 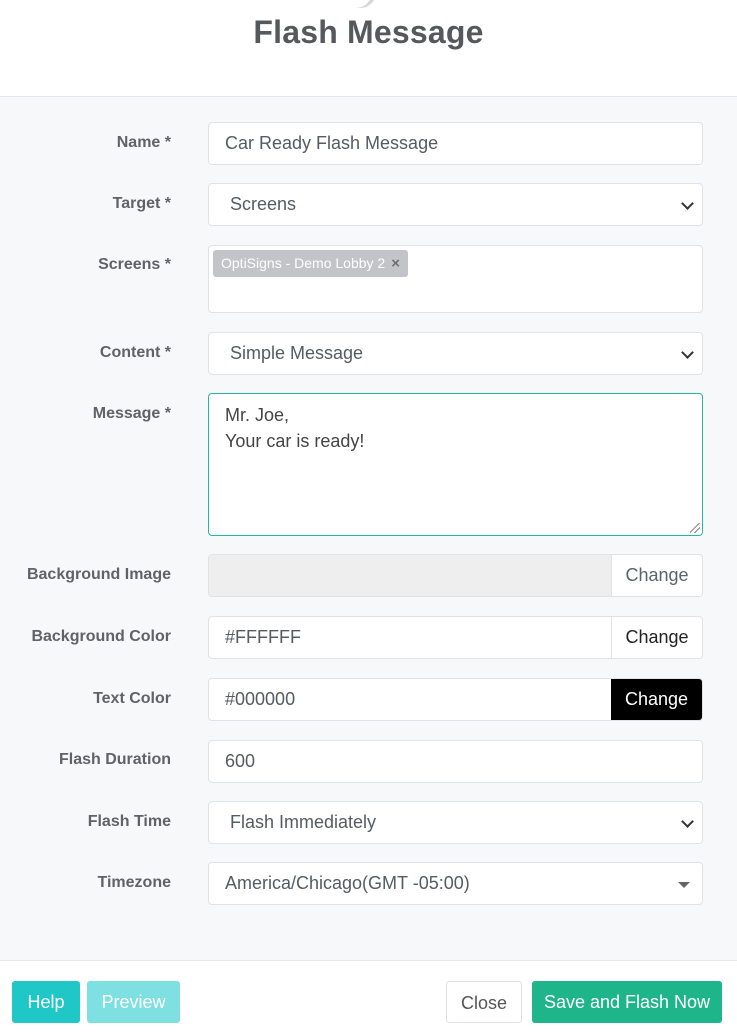 What do you see at coordinates (455, 822) in the screenshot?
I see `flash-time-select: Flash Immediately` at bounding box center [455, 822].